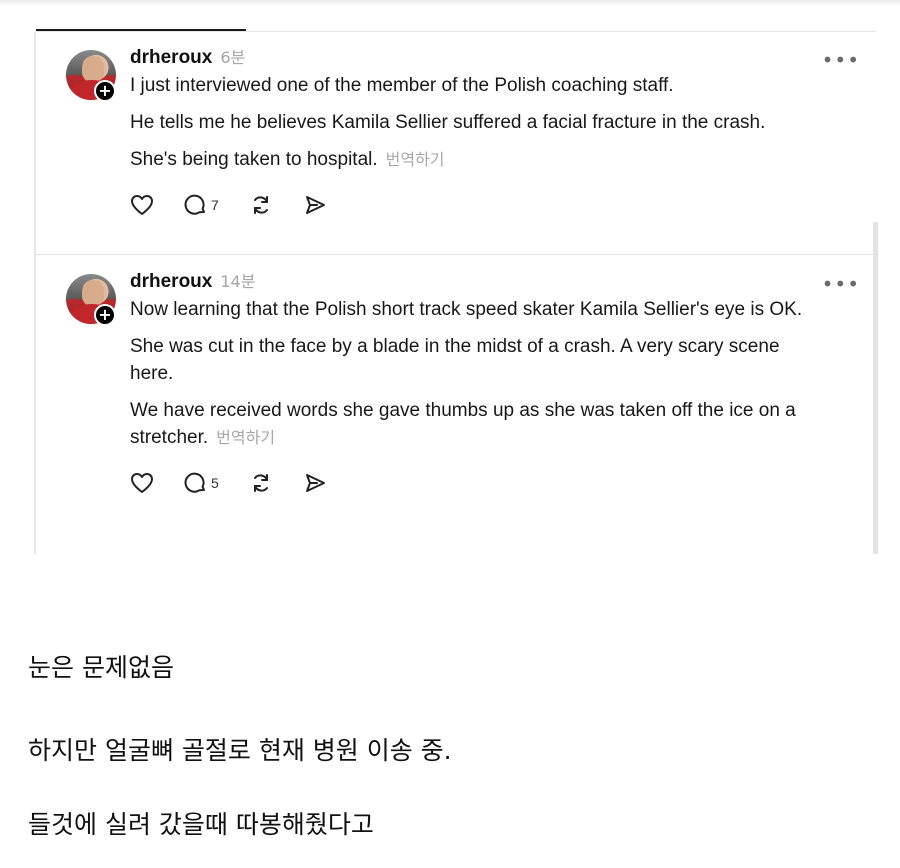 Image resolution: width=900 pixels, height=868 pixels. What do you see at coordinates (490, 159) in the screenshot?
I see `post-paragraph: She's being taken to hospital. 번역하기` at bounding box center [490, 159].